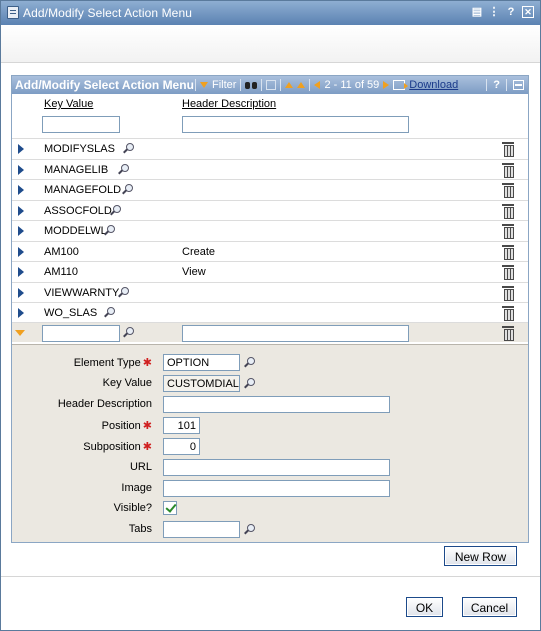 This screenshot has width=541, height=631. Describe the element at coordinates (112, 363) in the screenshot. I see `element-type-label: Element Type ✱` at that location.